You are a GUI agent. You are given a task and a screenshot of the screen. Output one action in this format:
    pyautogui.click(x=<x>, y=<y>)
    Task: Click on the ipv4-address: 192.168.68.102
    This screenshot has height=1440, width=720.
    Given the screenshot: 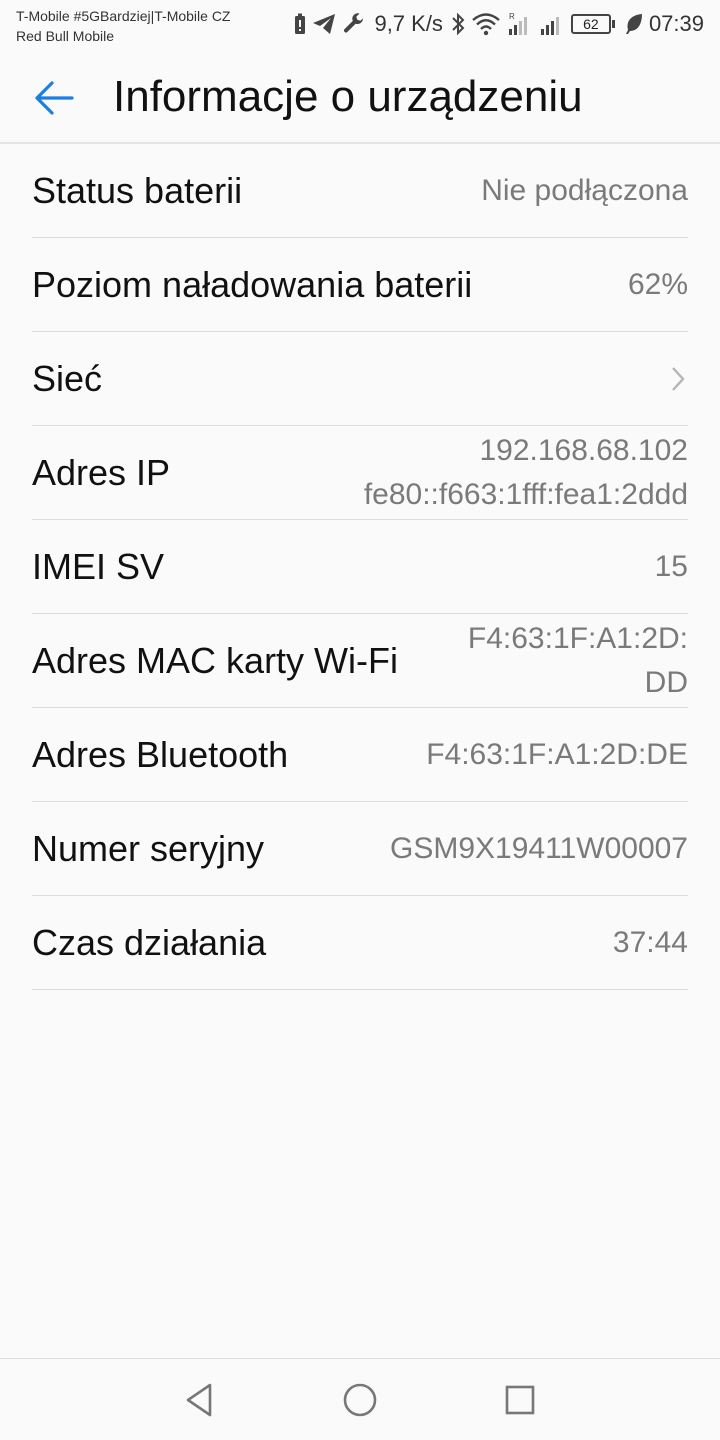 What is the action you would take?
    pyautogui.click(x=583, y=450)
    